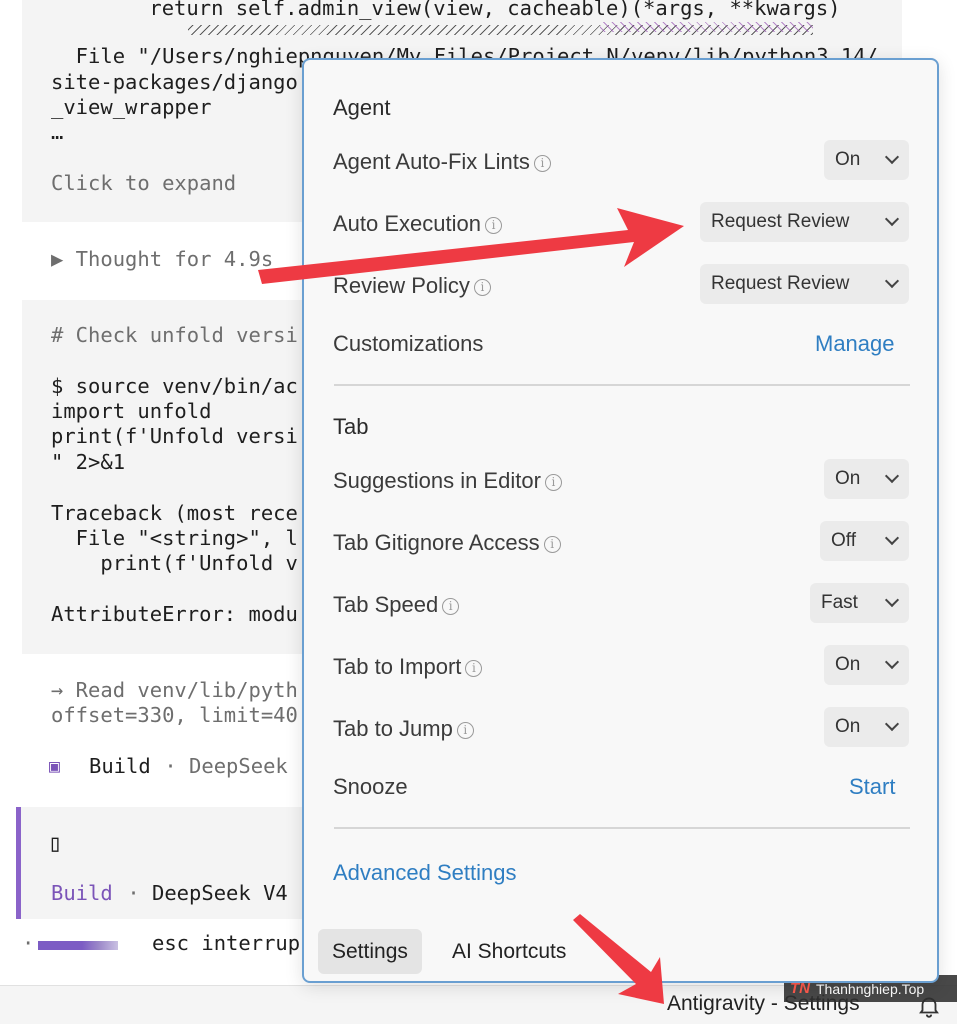 The width and height of the screenshot is (957, 1024). What do you see at coordinates (220, 766) in the screenshot?
I see `model-label: · DeepSeek` at bounding box center [220, 766].